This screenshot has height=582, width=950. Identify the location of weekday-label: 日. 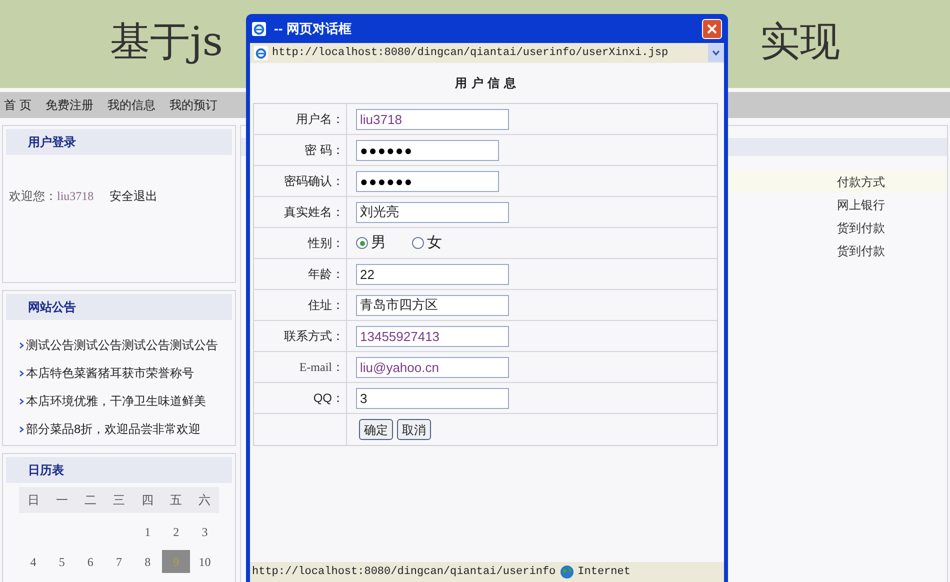
(33, 500).